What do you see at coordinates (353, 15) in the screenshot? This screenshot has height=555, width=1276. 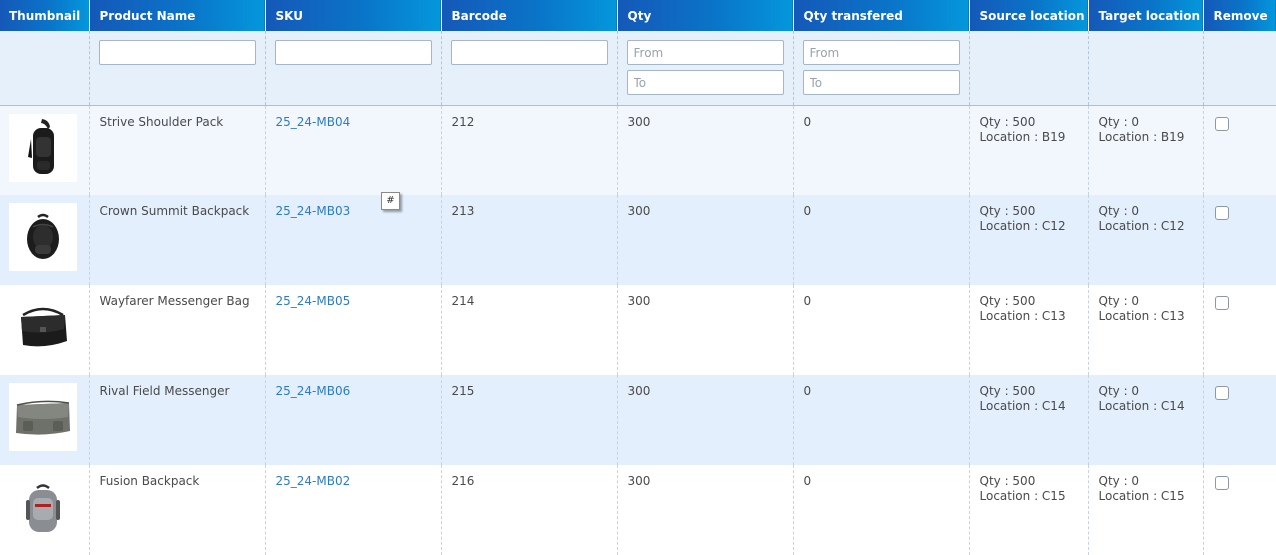 I see `column-header-sku: SKU` at bounding box center [353, 15].